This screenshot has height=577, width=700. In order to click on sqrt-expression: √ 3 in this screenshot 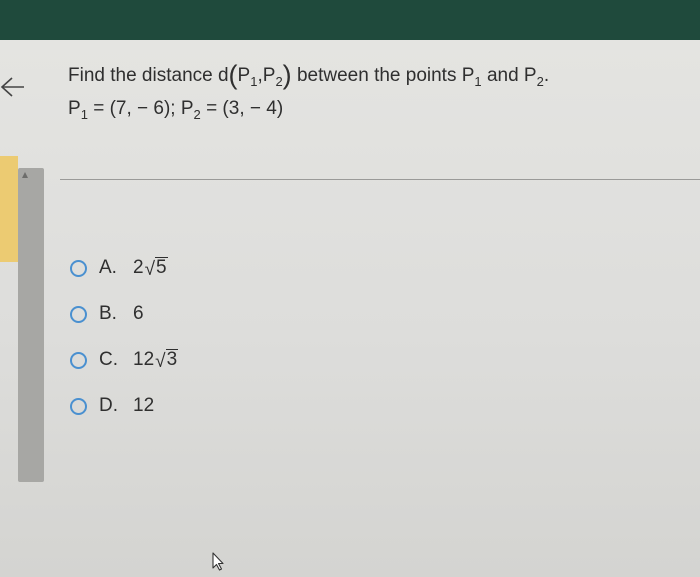, I will do `click(167, 360)`.